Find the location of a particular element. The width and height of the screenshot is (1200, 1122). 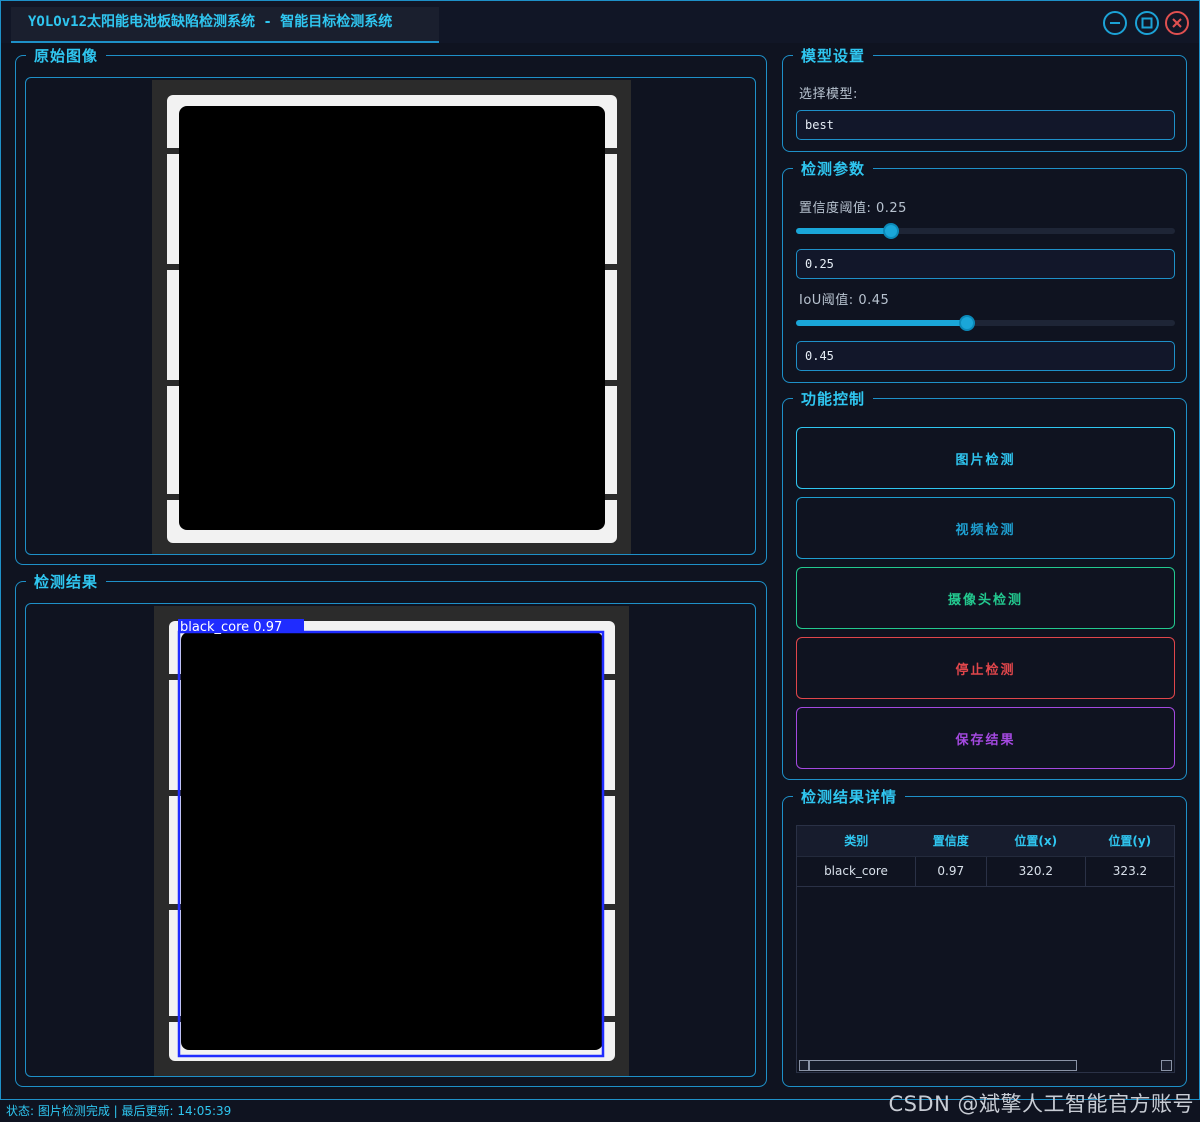

table-row: black_core 0.97 320.2 323.2 is located at coordinates (985, 871).